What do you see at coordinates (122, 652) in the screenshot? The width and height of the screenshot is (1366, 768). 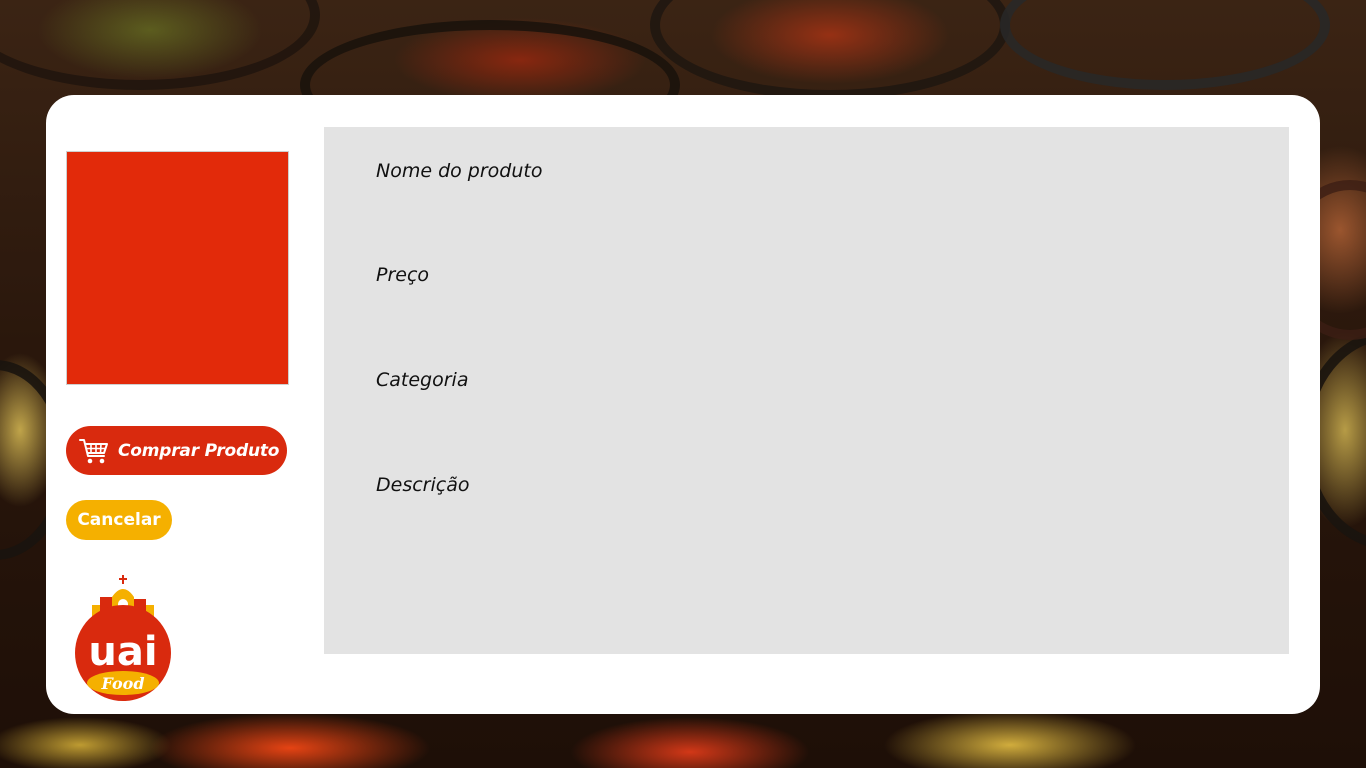 I see `svg-text: uai` at bounding box center [122, 652].